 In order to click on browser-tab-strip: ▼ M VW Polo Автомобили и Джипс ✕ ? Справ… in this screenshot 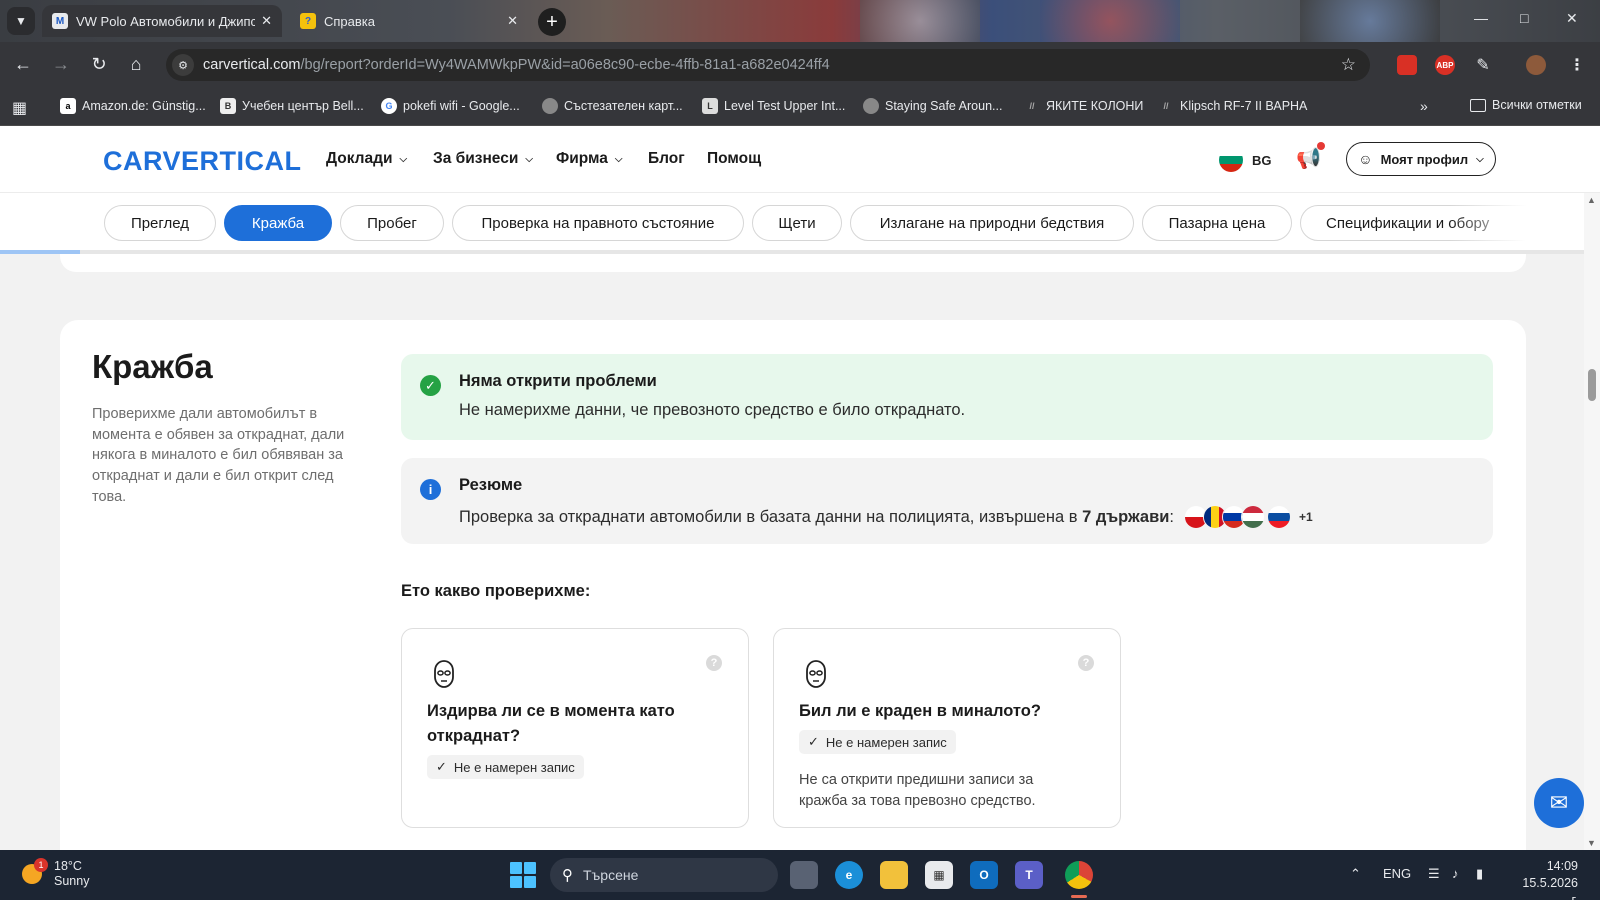, I will do `click(800, 21)`.